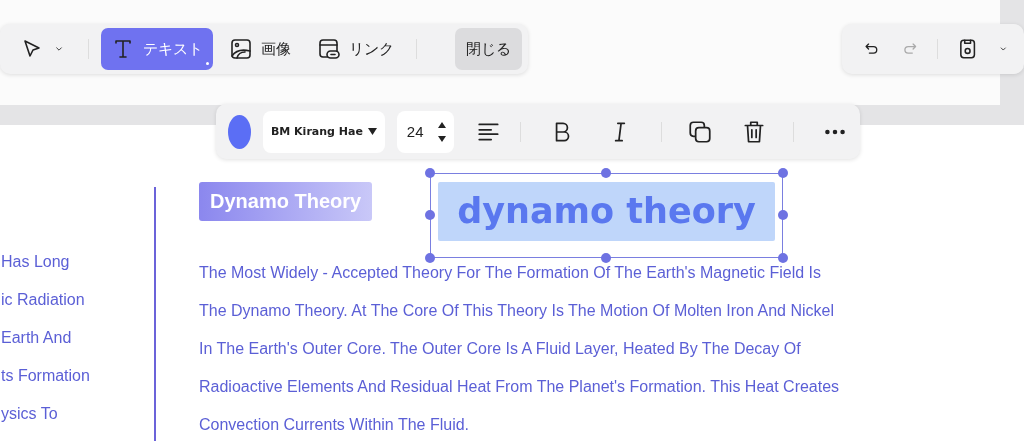 The height and width of the screenshot is (441, 1024). I want to click on font-dropdown: BM Kirang Hae, so click(323, 131).